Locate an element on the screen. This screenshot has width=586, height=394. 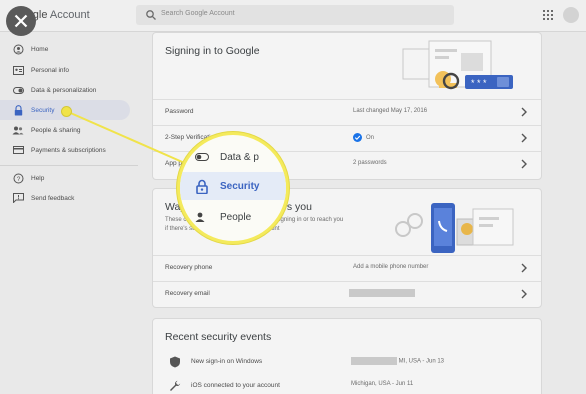
close-button is located at coordinates (21, 21).